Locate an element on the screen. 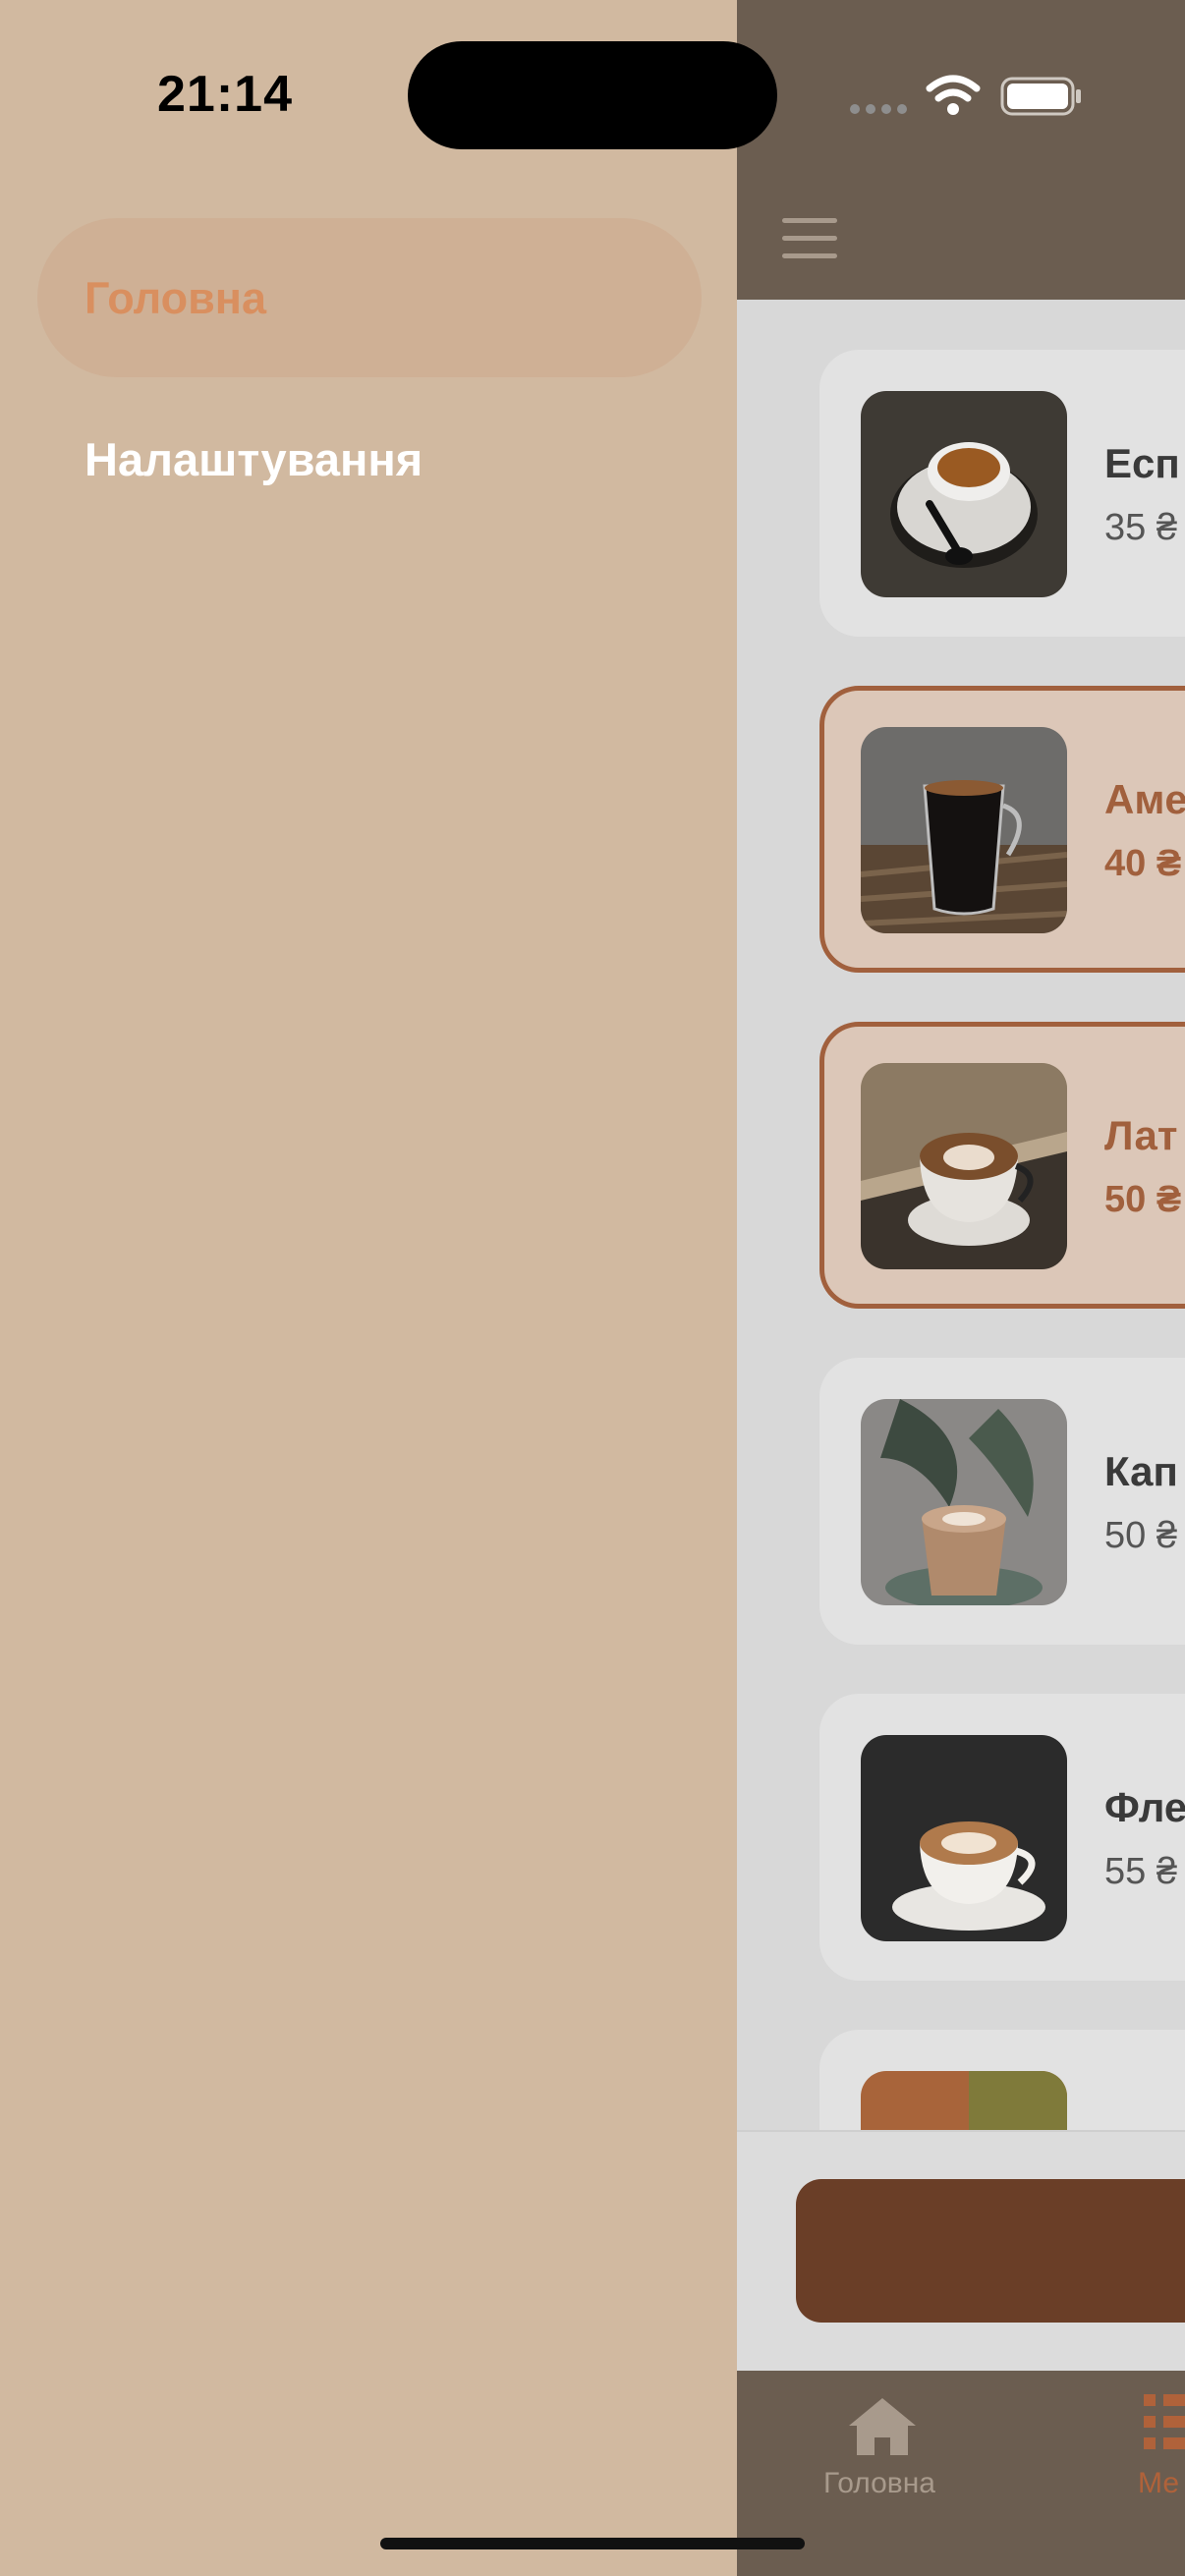 The width and height of the screenshot is (1185, 2576). cellular-signal-icon is located at coordinates (879, 111).